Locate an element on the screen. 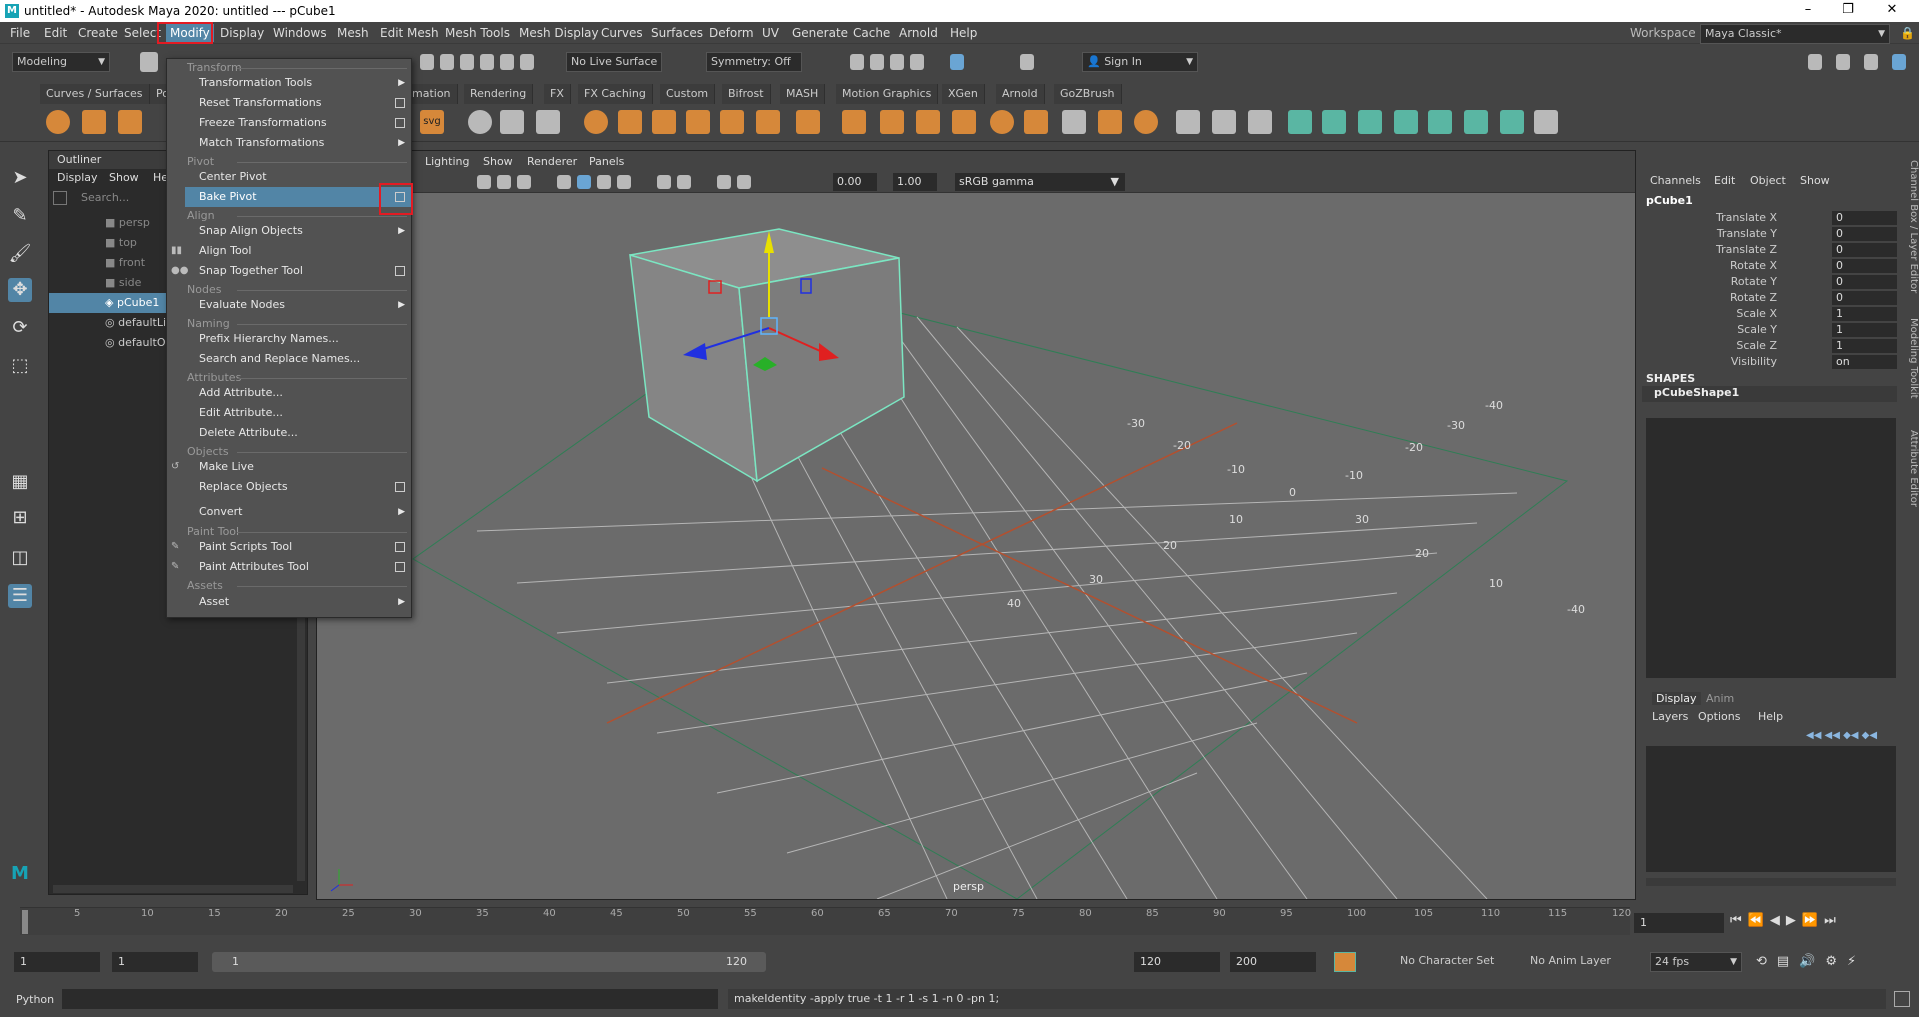 The height and width of the screenshot is (1017, 1919). menu-item-paint-attributes-tool: Paint Attributes Tool is located at coordinates (298, 567).